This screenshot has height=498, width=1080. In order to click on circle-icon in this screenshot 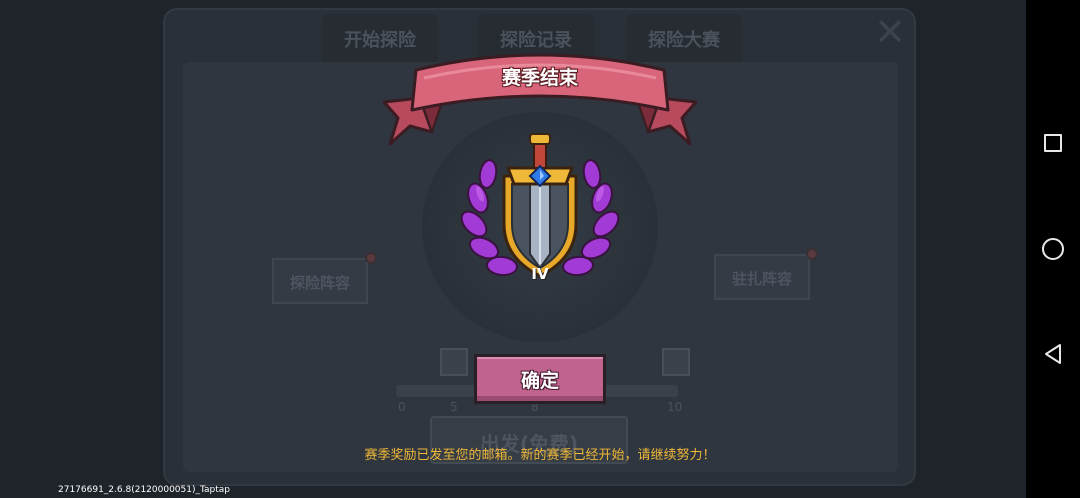, I will do `click(1053, 249)`.